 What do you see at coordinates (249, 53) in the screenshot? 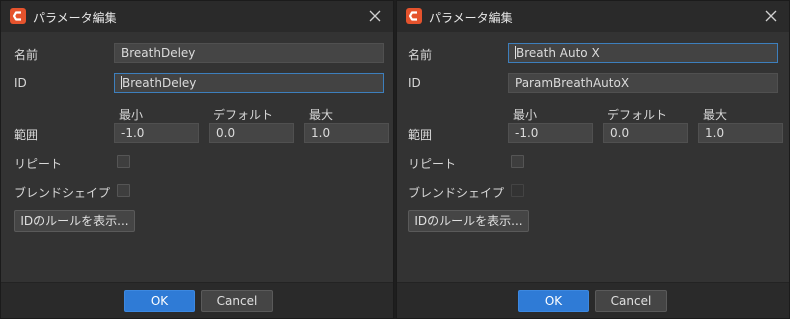
I see `name-field: BreathDeley` at bounding box center [249, 53].